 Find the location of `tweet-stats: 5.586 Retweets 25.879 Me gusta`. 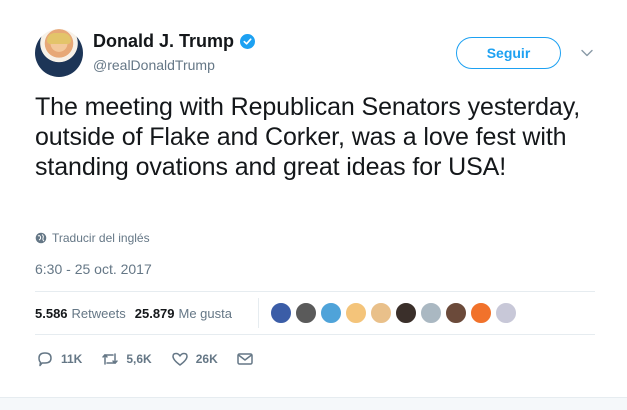

tweet-stats: 5.586 Retweets 25.879 Me gusta is located at coordinates (138, 313).